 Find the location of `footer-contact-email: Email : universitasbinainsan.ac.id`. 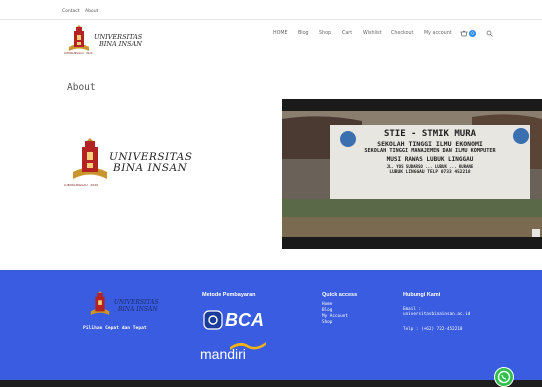

footer-contact-email: Email : universitasbinainsan.ac.id is located at coordinates (448, 312).